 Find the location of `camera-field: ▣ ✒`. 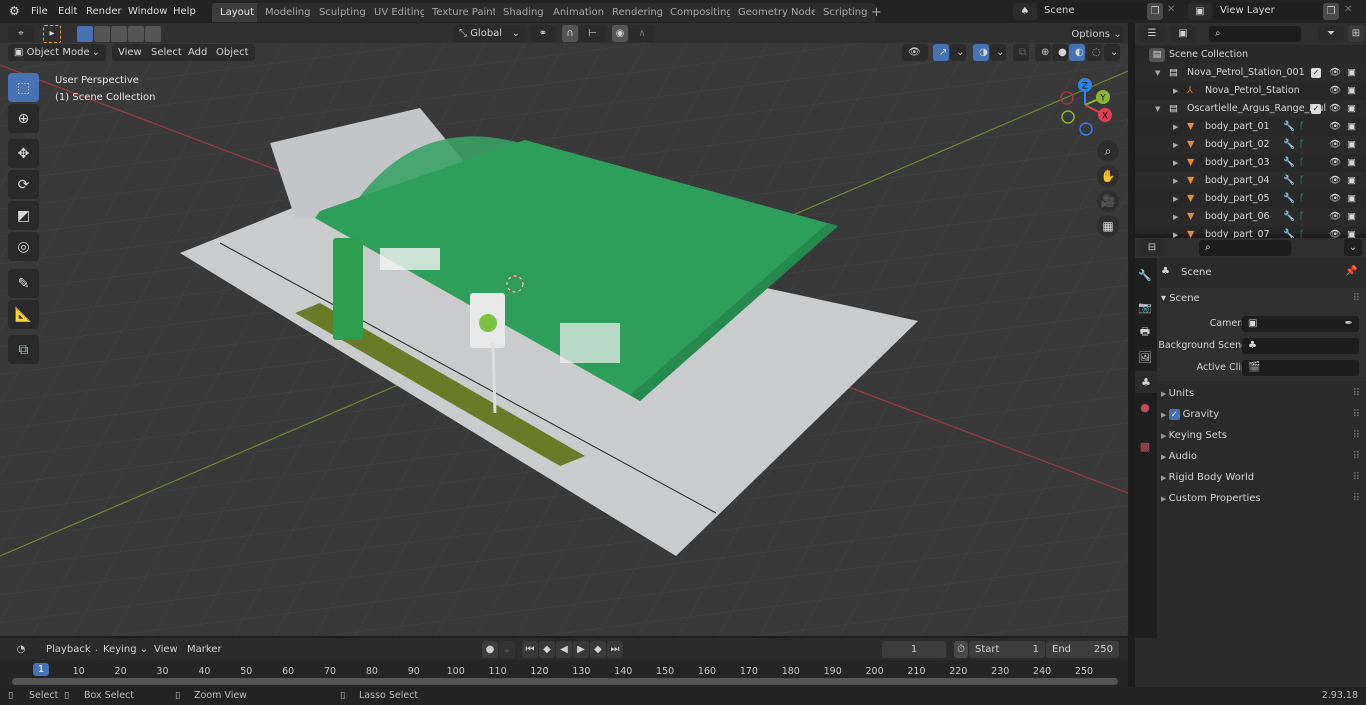

camera-field: ▣ ✒ is located at coordinates (1300, 324).